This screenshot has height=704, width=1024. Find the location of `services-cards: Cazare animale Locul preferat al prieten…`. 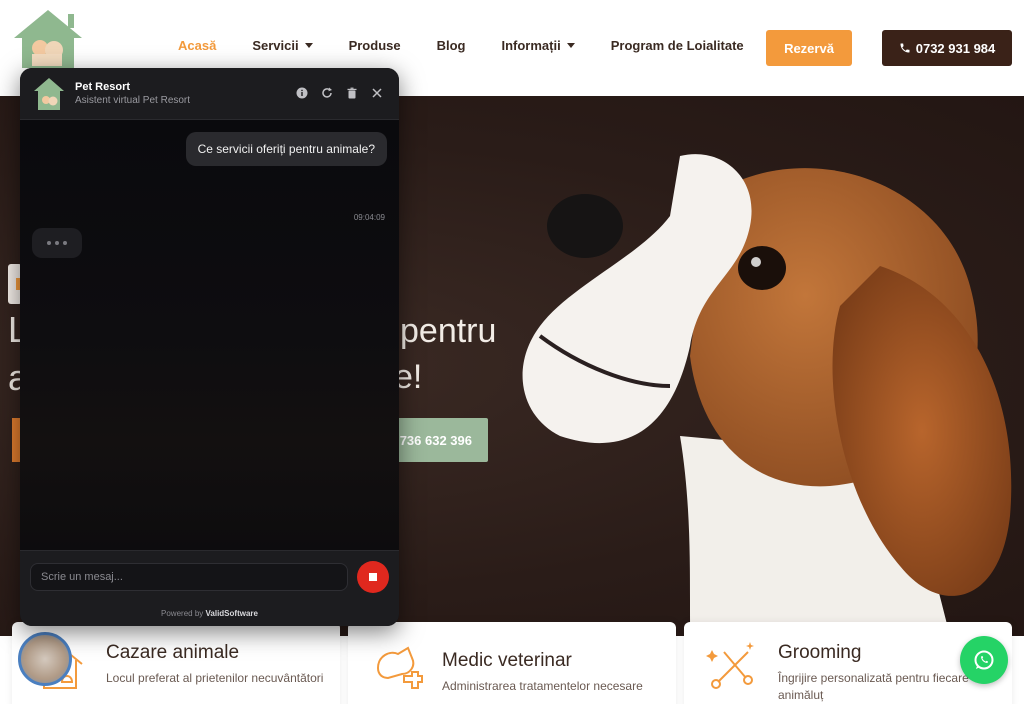

services-cards: Cazare animale Locul preferat al prieten… is located at coordinates (512, 663).